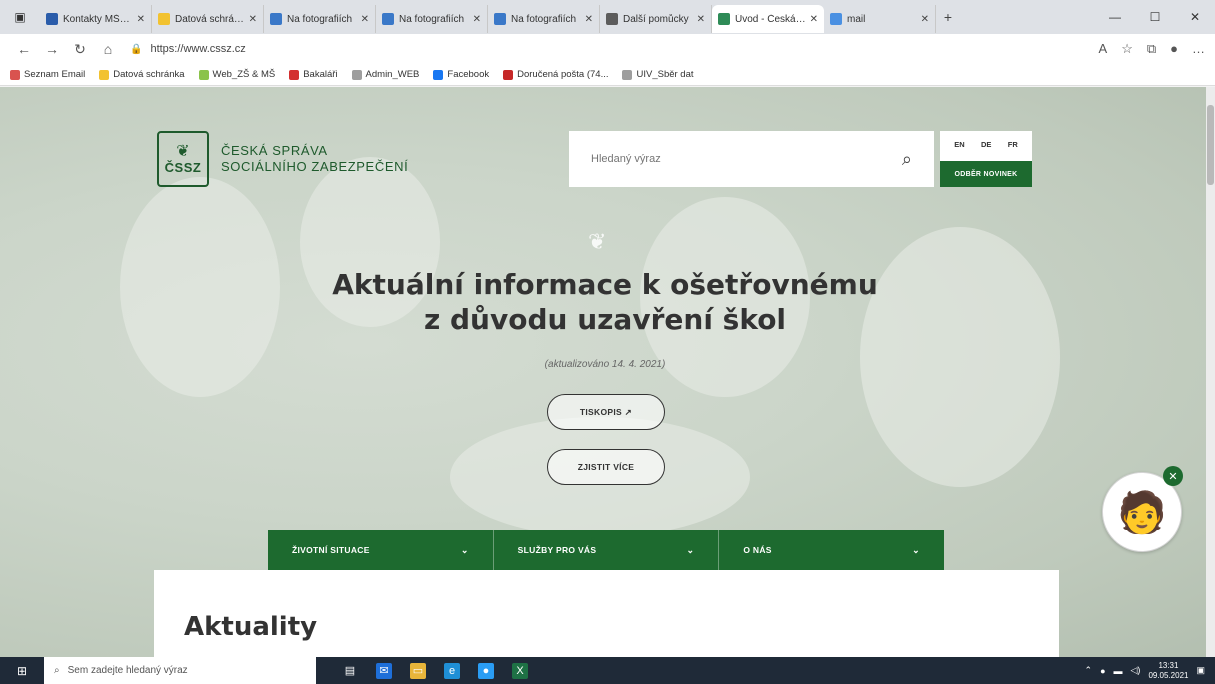 The height and width of the screenshot is (684, 1215). What do you see at coordinates (452, 670) in the screenshot?
I see `edge-browser-icon: e` at bounding box center [452, 670].